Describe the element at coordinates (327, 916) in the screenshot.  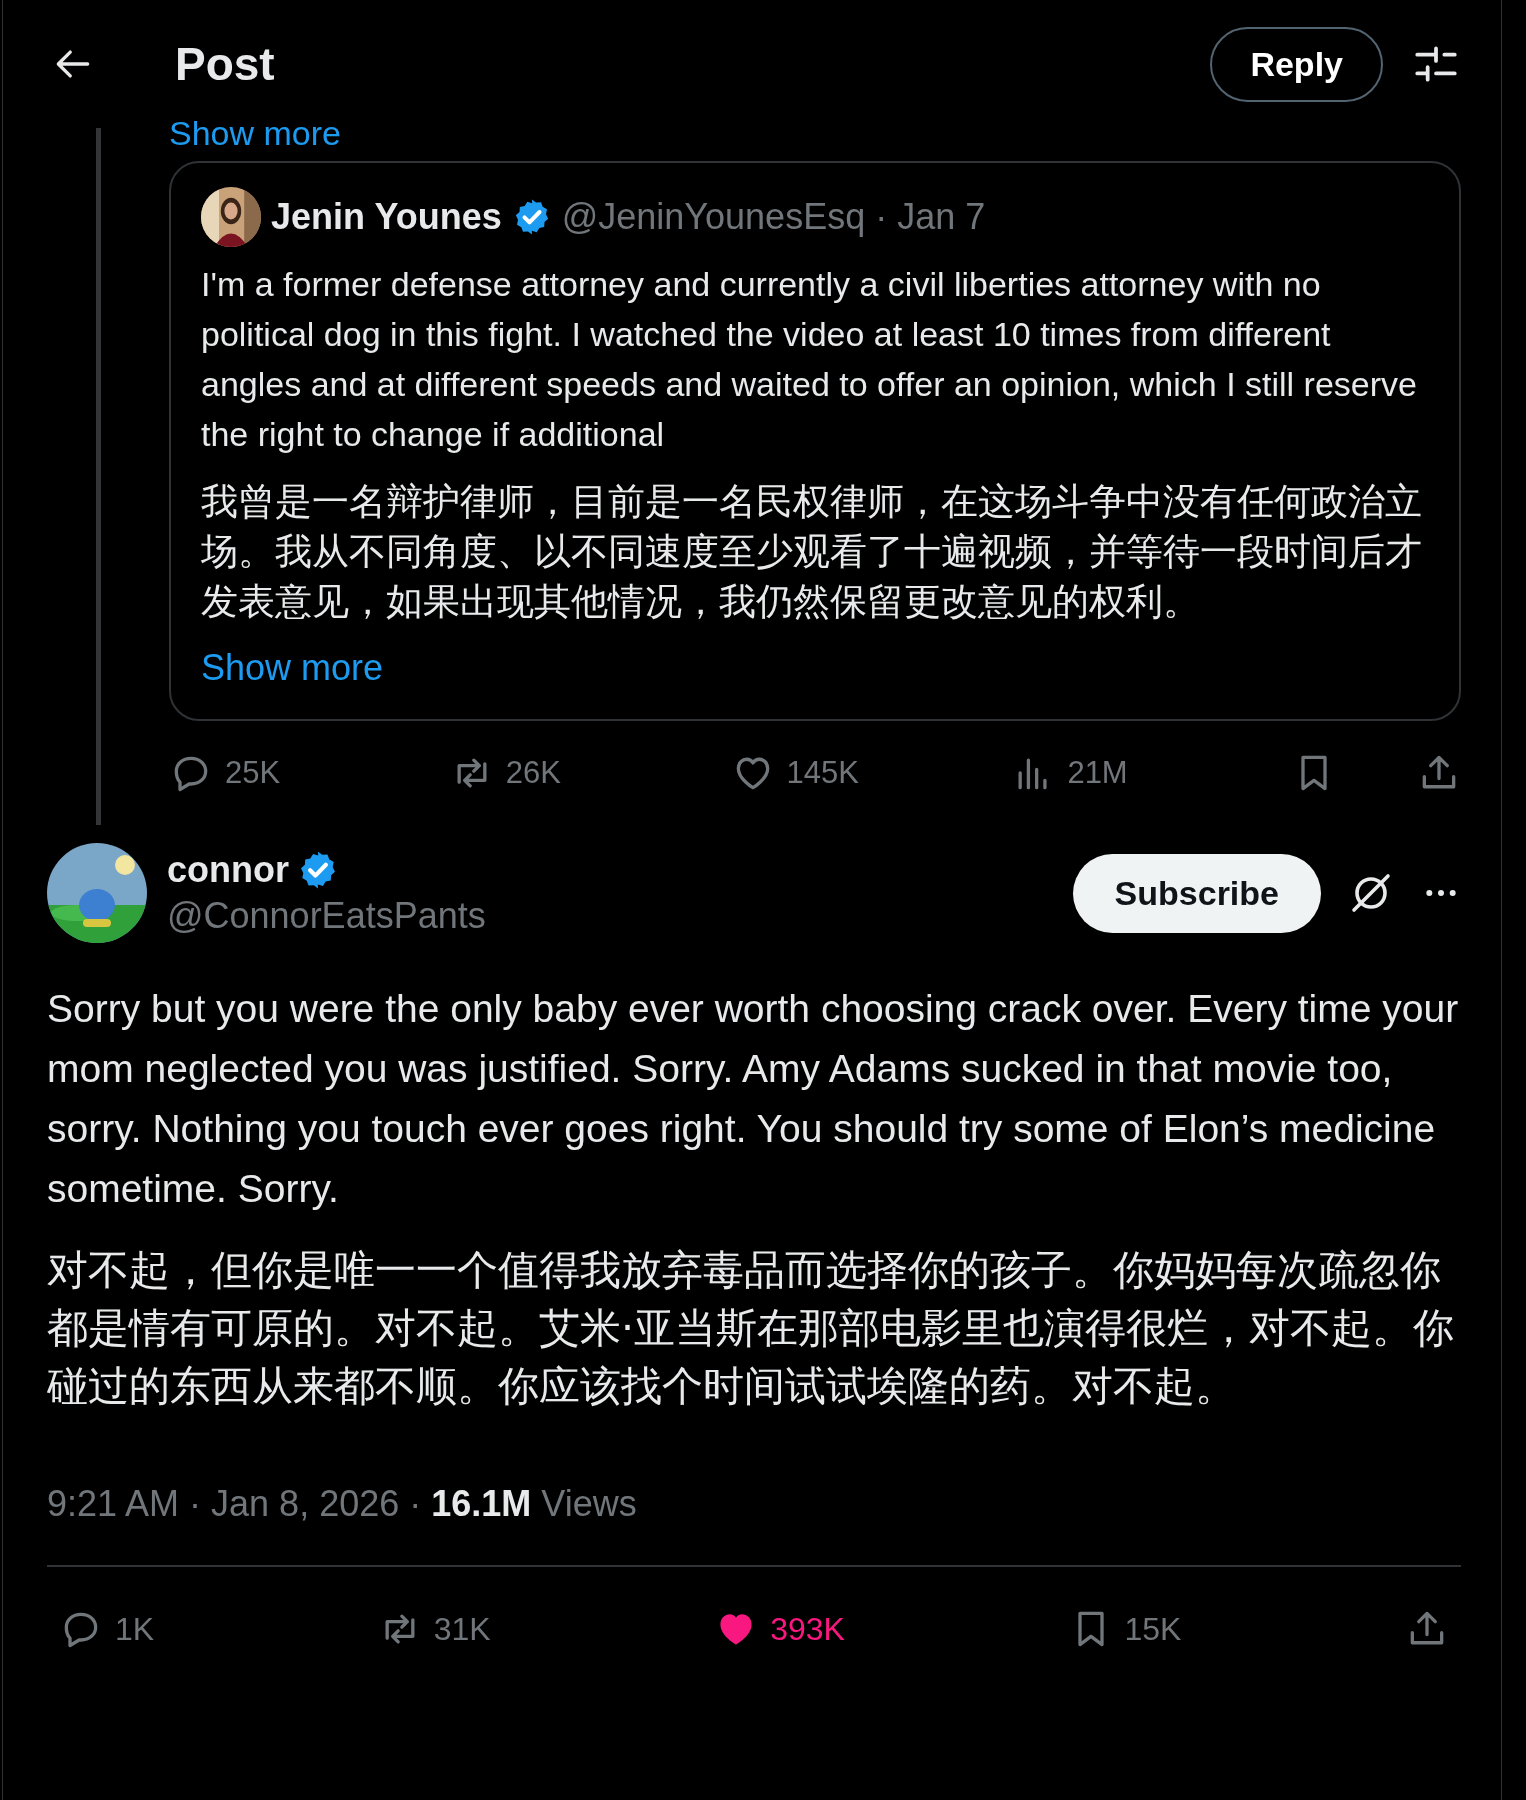
I see `author-handle: @ConnorEatsPants` at that location.